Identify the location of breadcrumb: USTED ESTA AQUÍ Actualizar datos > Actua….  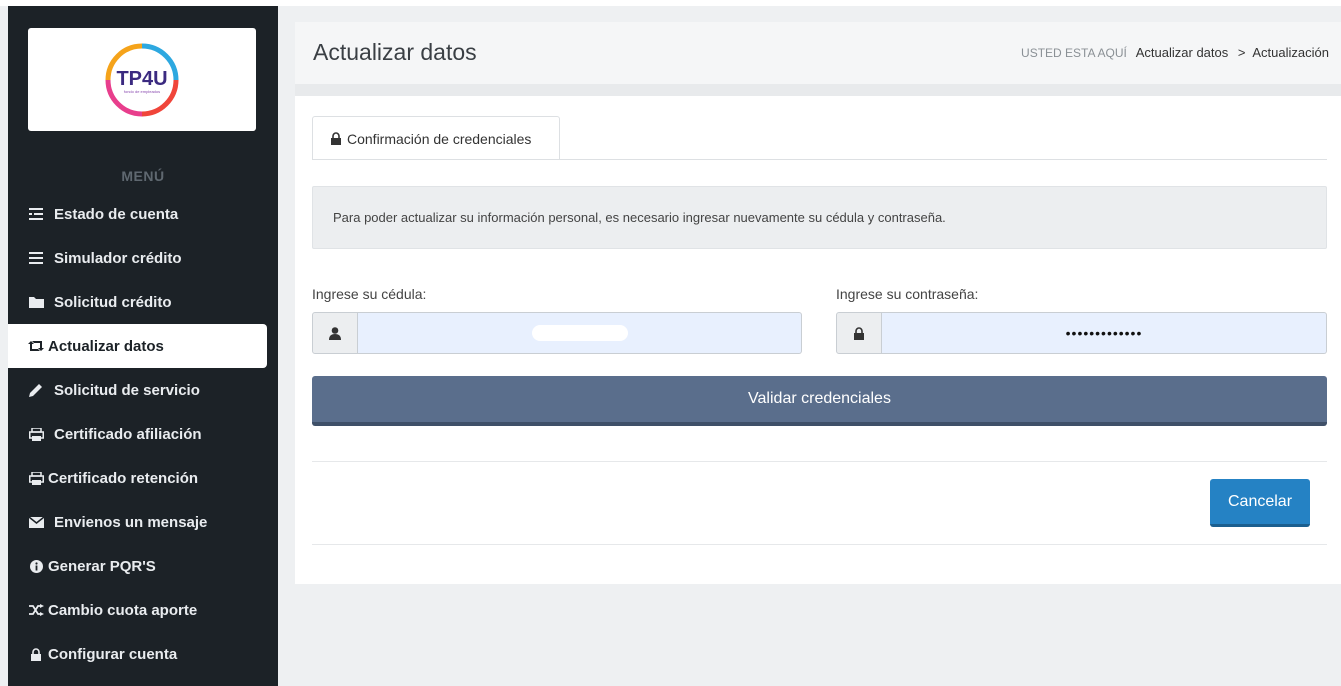
(1175, 52).